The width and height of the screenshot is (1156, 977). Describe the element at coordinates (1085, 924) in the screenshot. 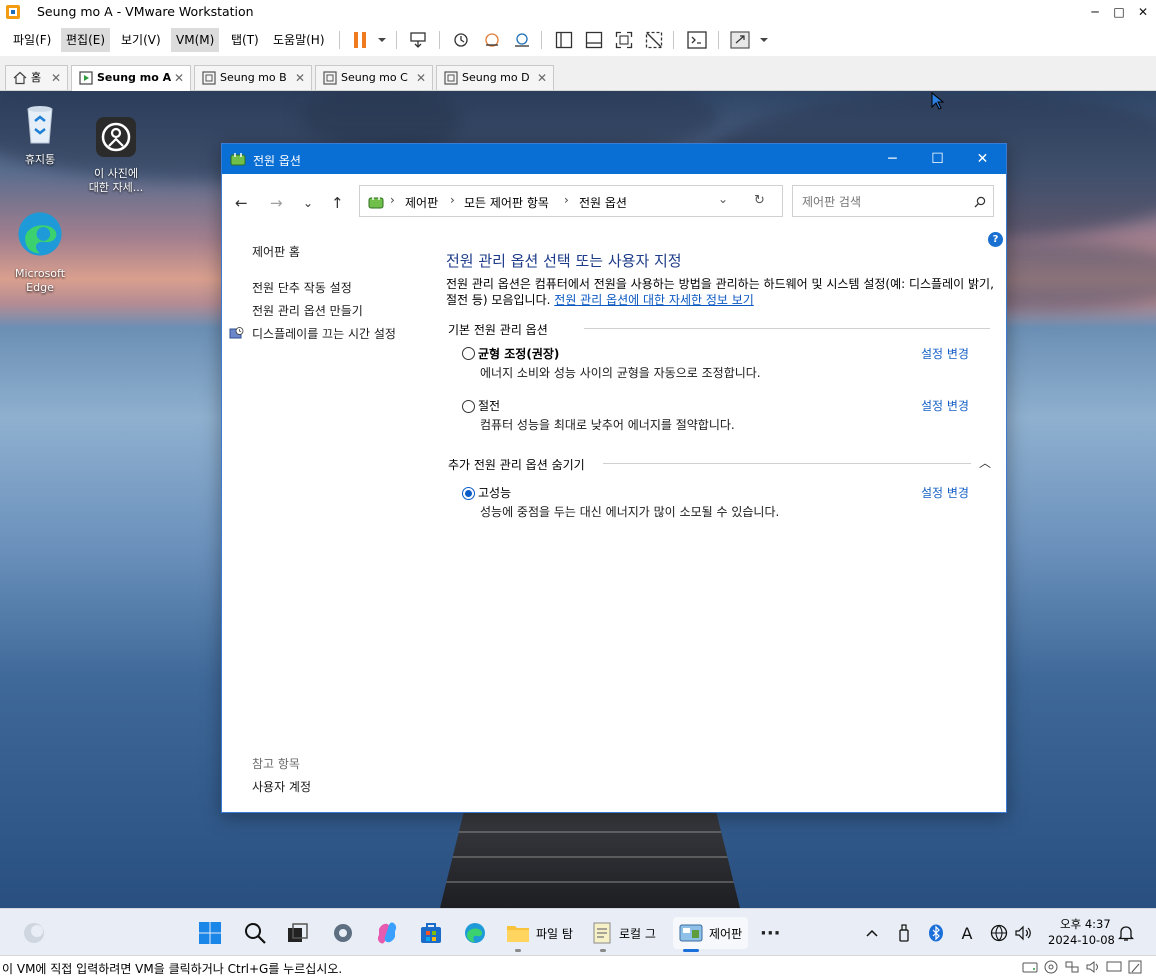

I see `clock-time: 오후 4:37` at that location.